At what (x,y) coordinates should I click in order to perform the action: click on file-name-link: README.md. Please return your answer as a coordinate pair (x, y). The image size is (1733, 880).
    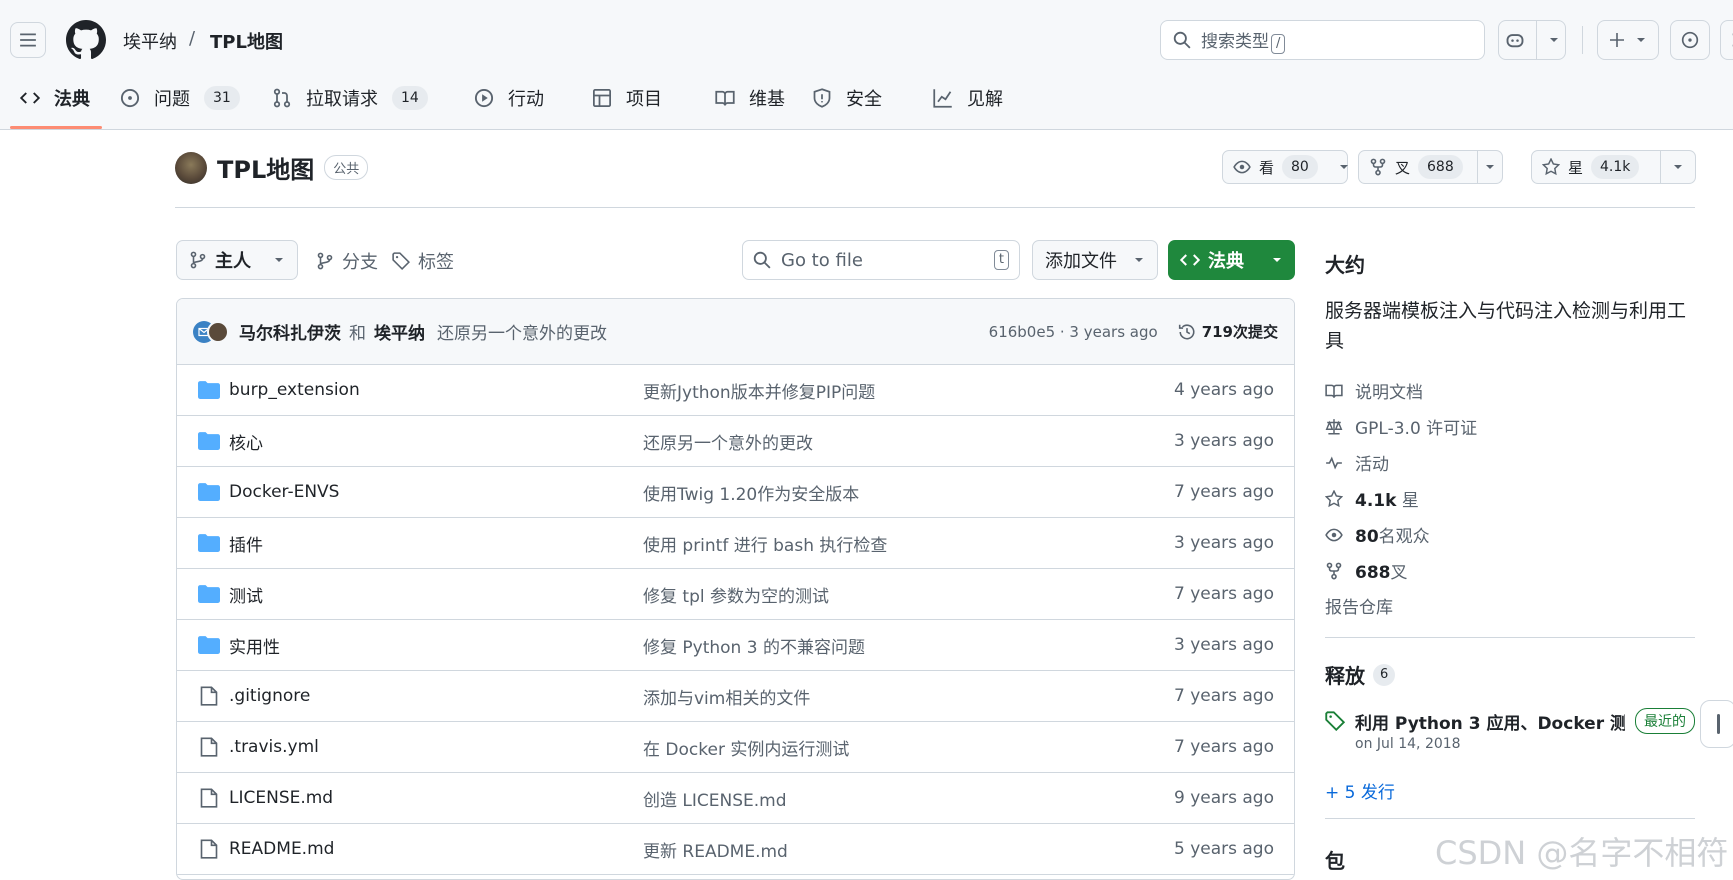
    Looking at the image, I should click on (433, 849).